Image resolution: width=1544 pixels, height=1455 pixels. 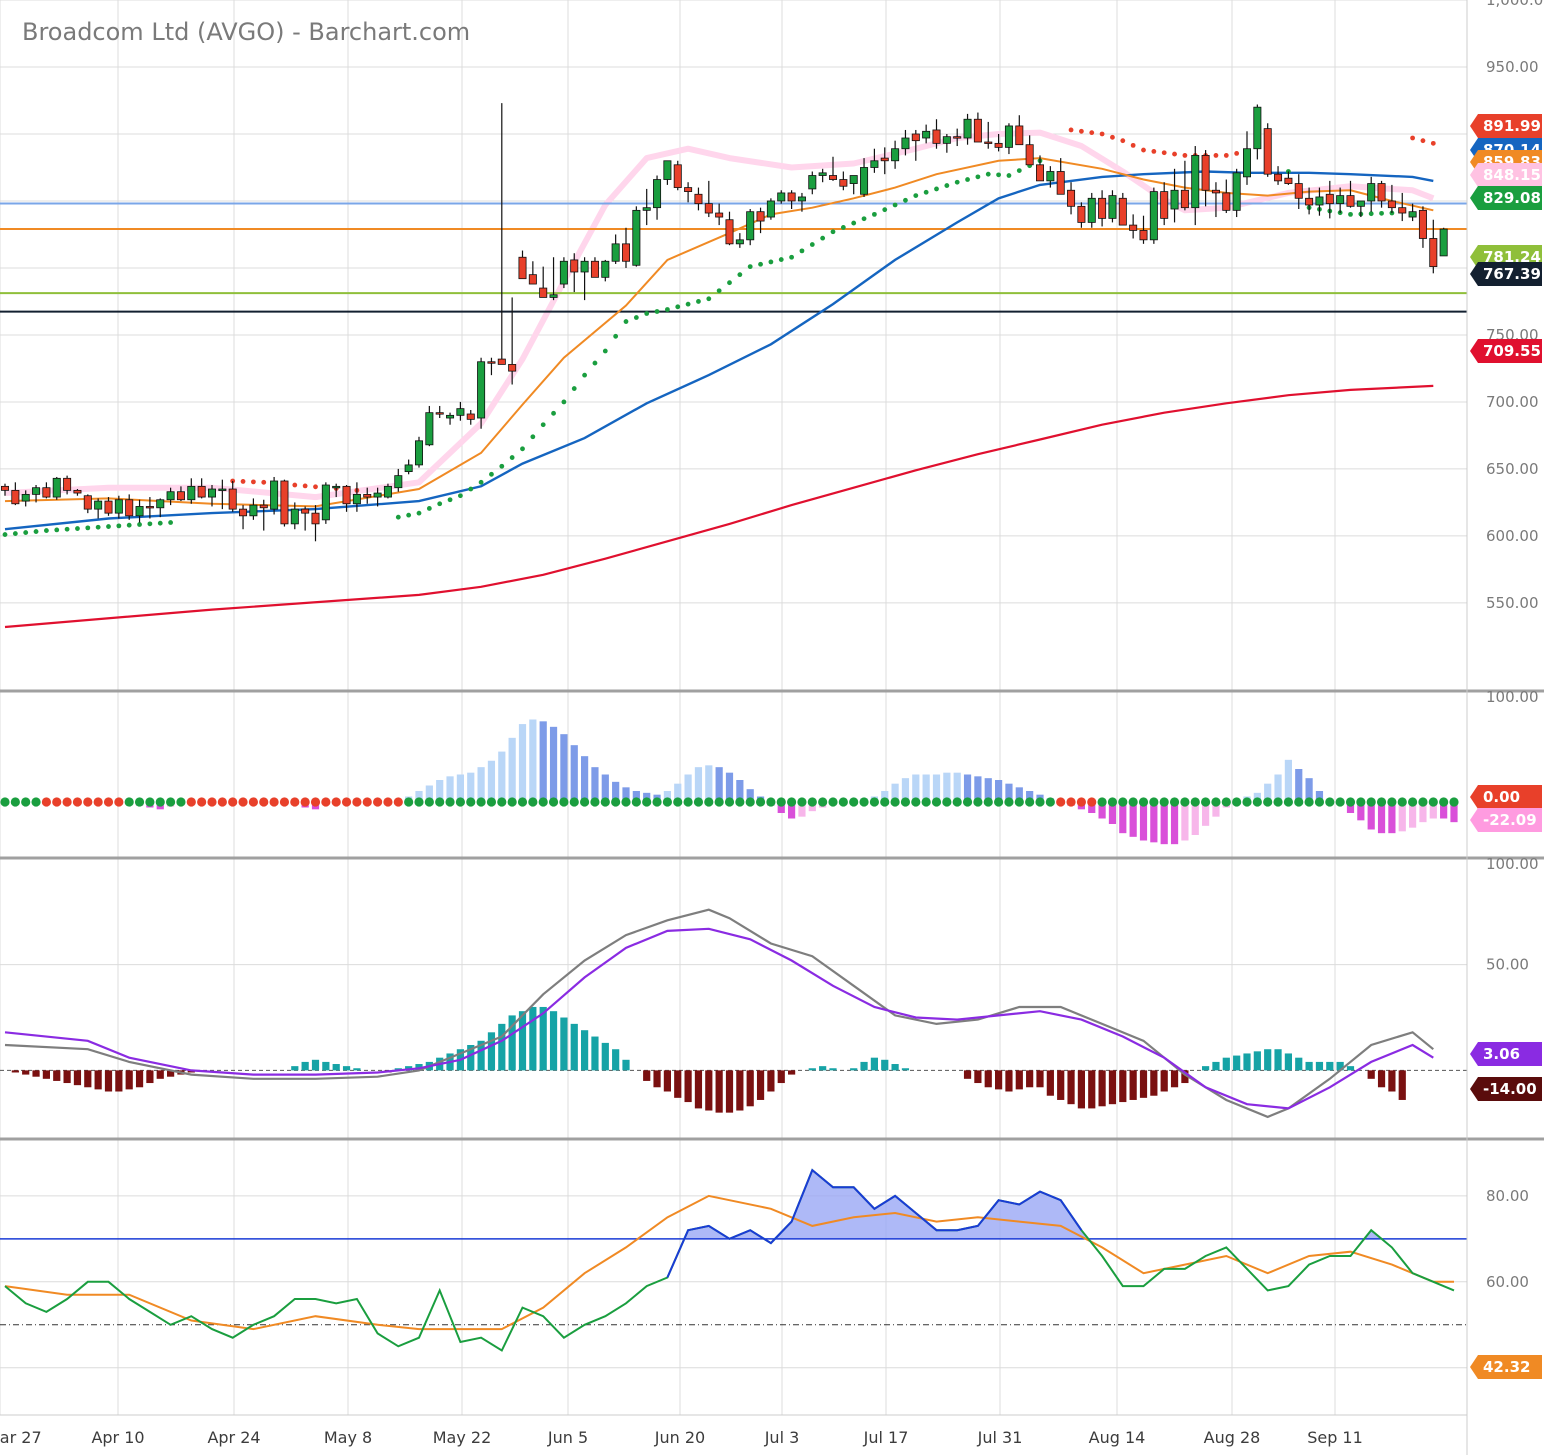 What do you see at coordinates (729, 782) in the screenshot?
I see `momentum-panel` at bounding box center [729, 782].